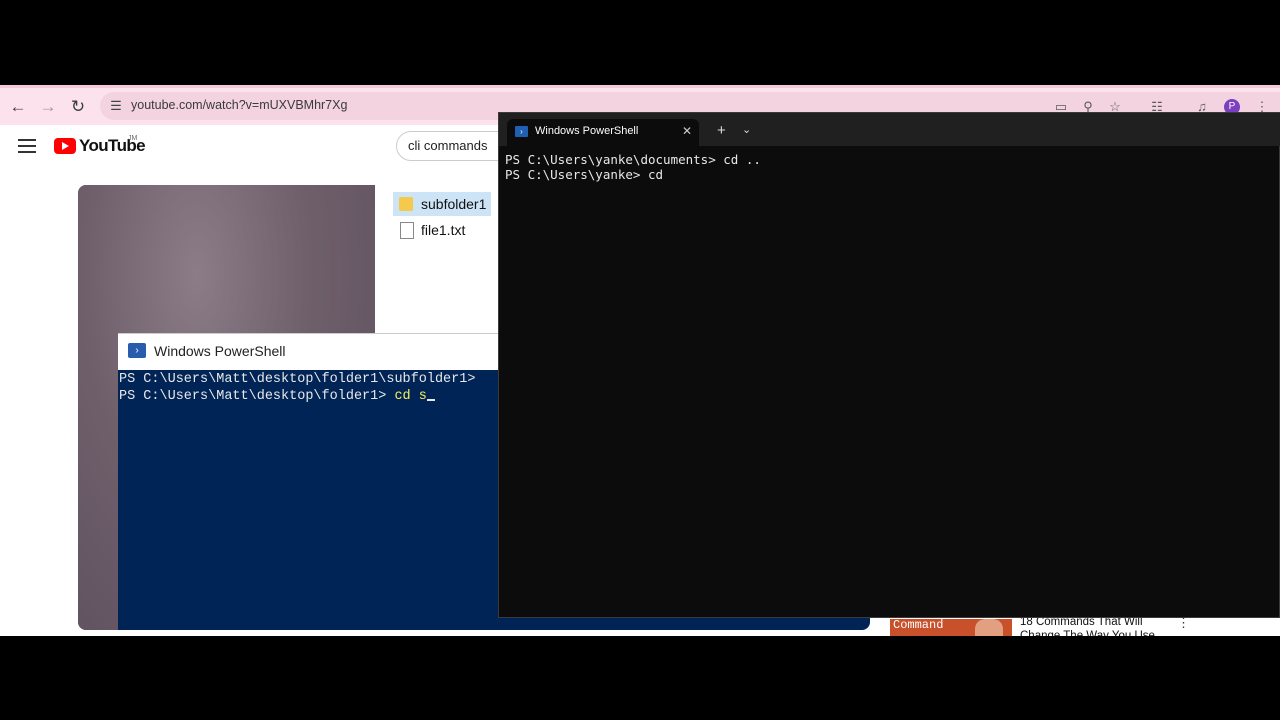 The width and height of the screenshot is (1280, 720). What do you see at coordinates (220, 351) in the screenshot?
I see `video-powershell-title: Windows PowerShell` at bounding box center [220, 351].